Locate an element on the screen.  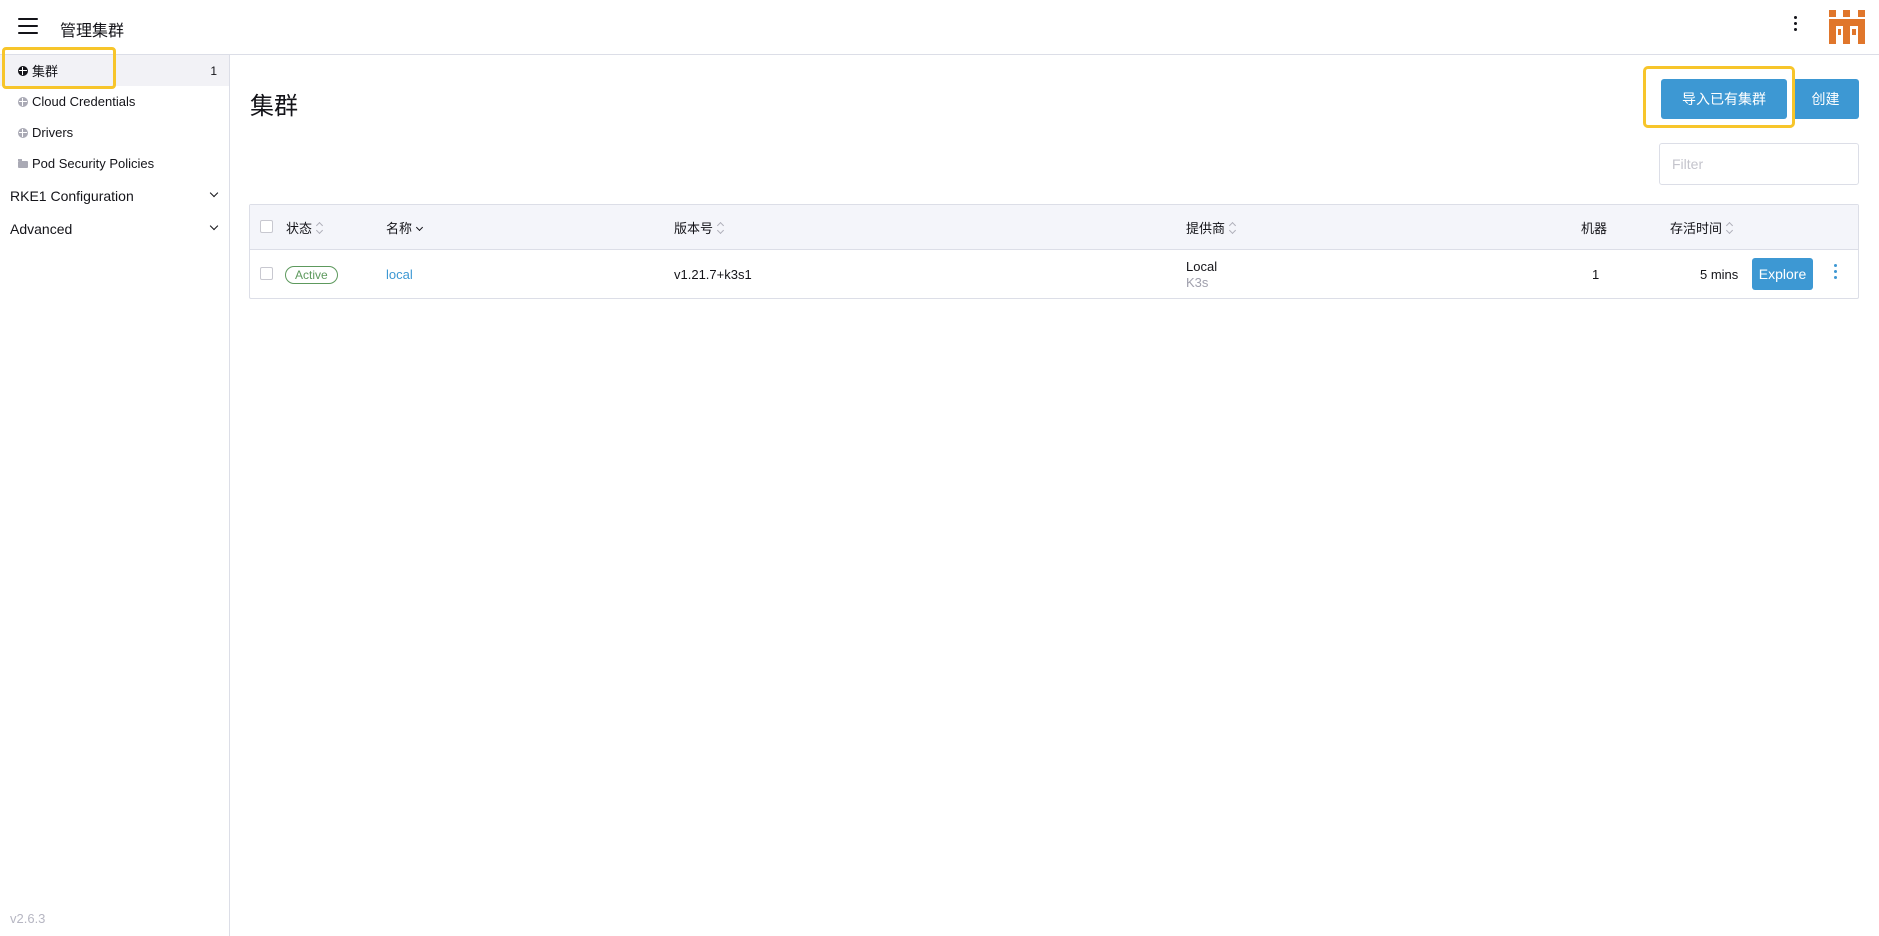
provider-distro: K3s is located at coordinates (1197, 282).